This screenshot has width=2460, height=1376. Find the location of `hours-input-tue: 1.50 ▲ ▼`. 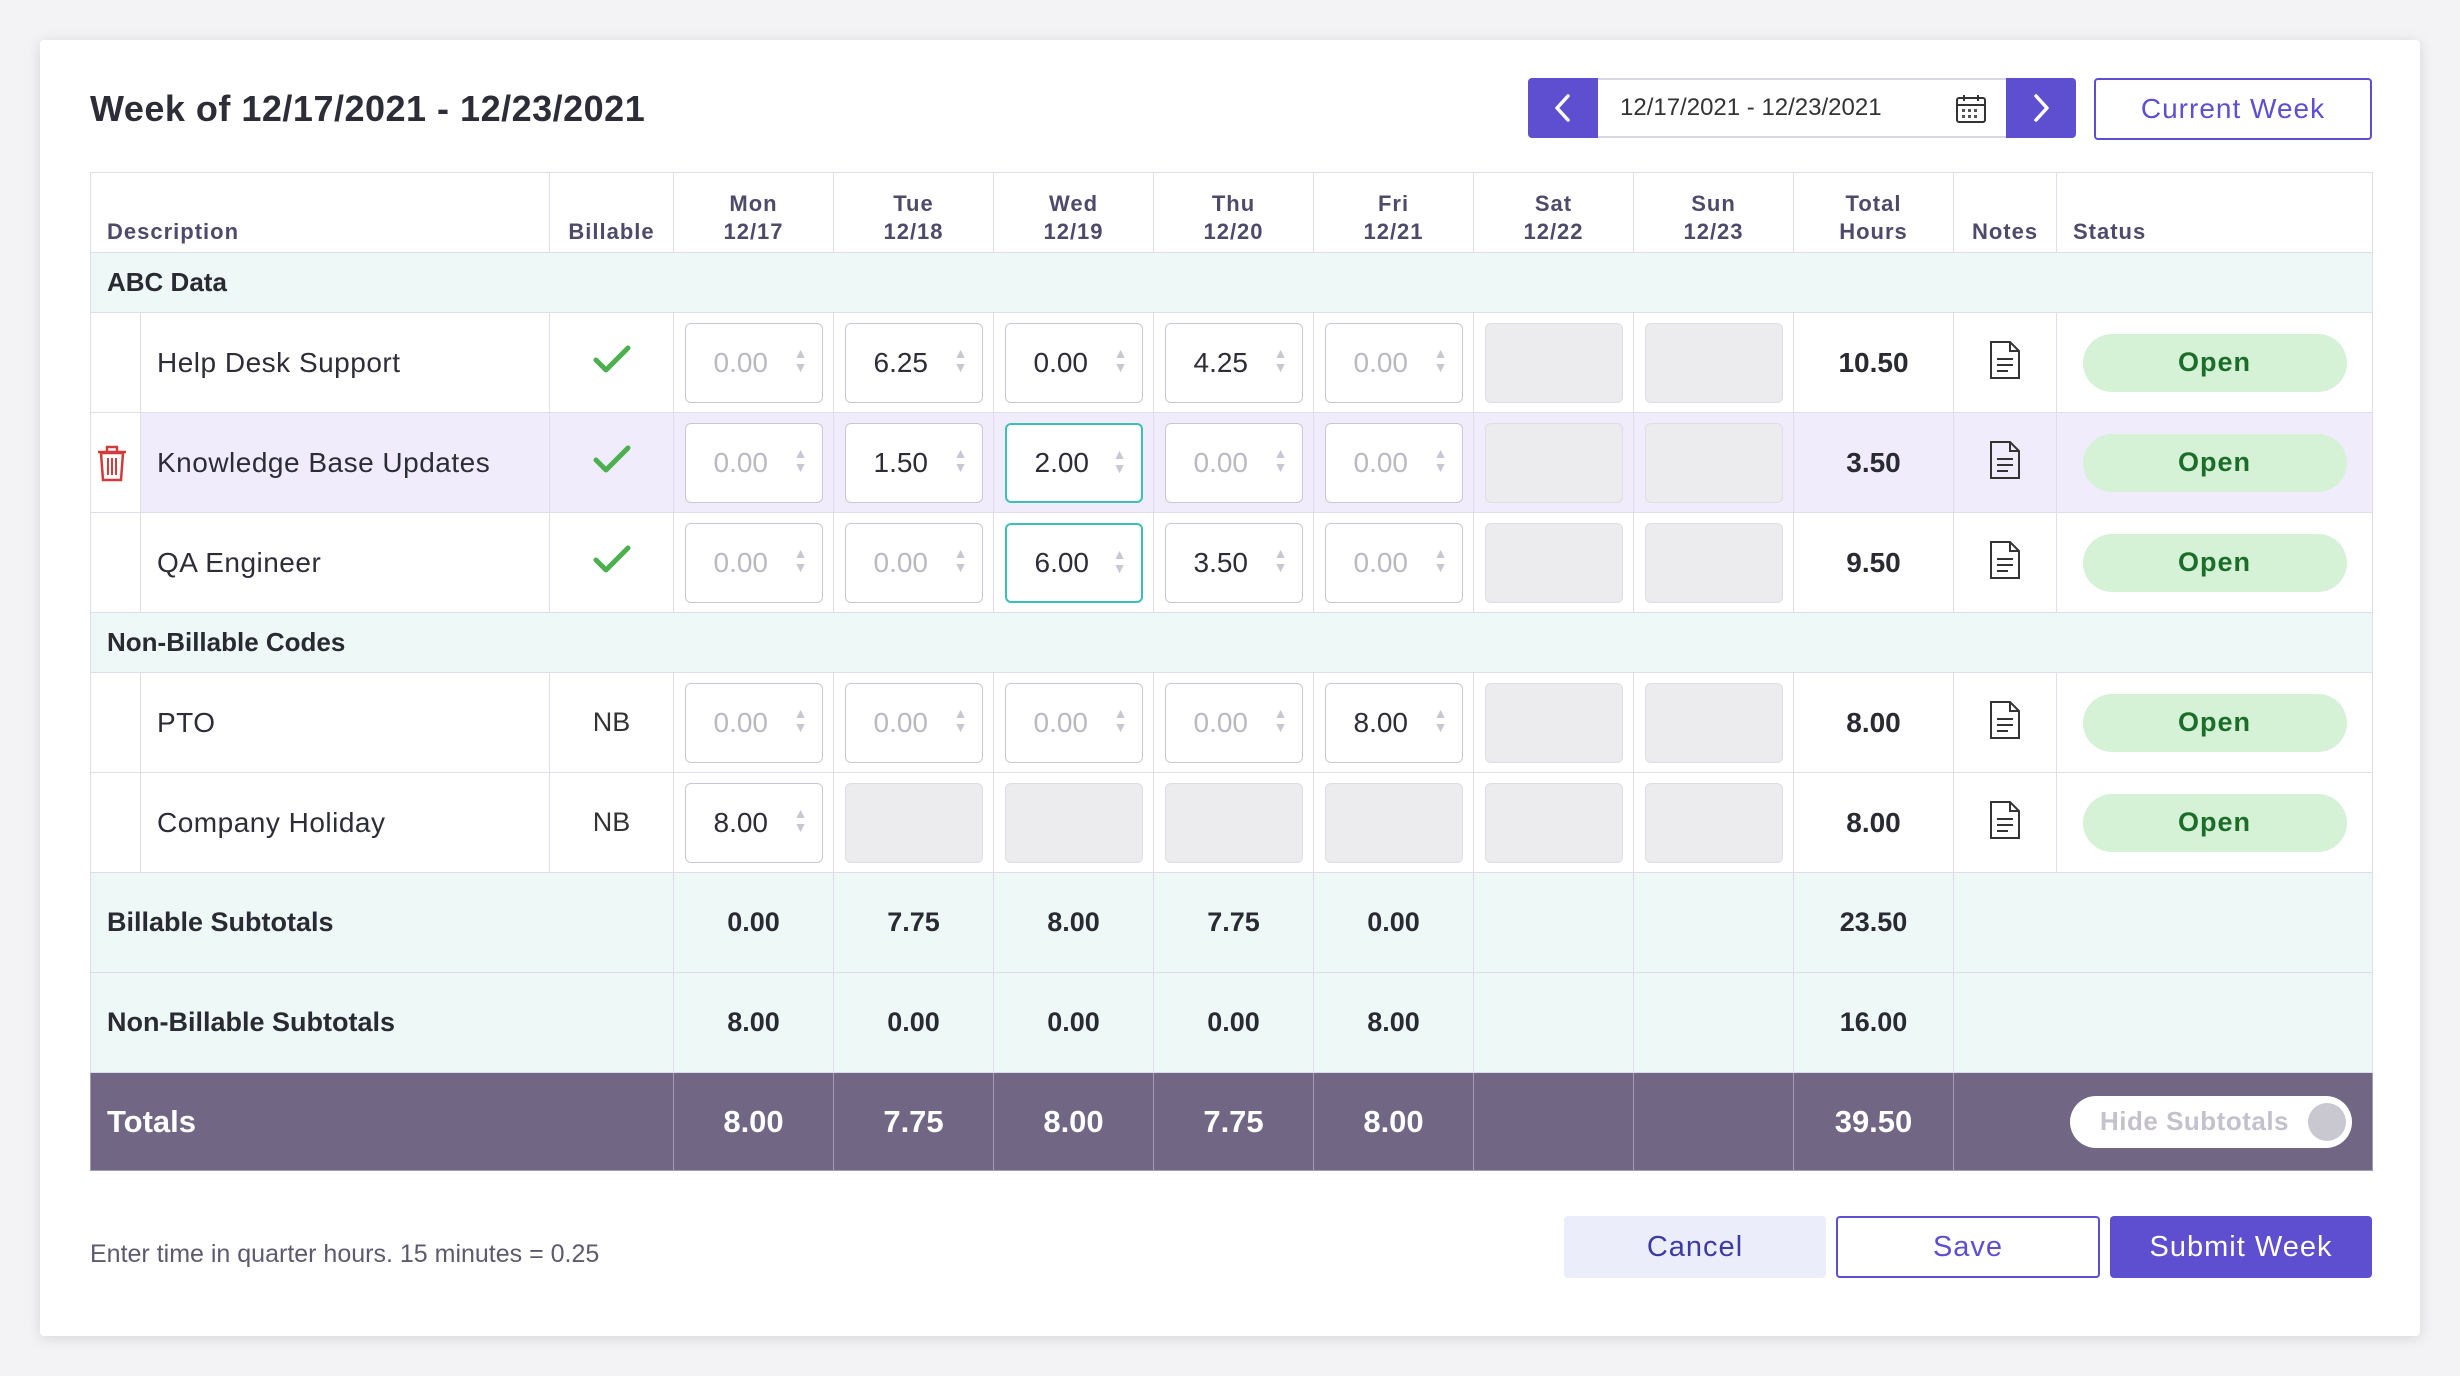

hours-input-tue: 1.50 ▲ ▼ is located at coordinates (913, 462).